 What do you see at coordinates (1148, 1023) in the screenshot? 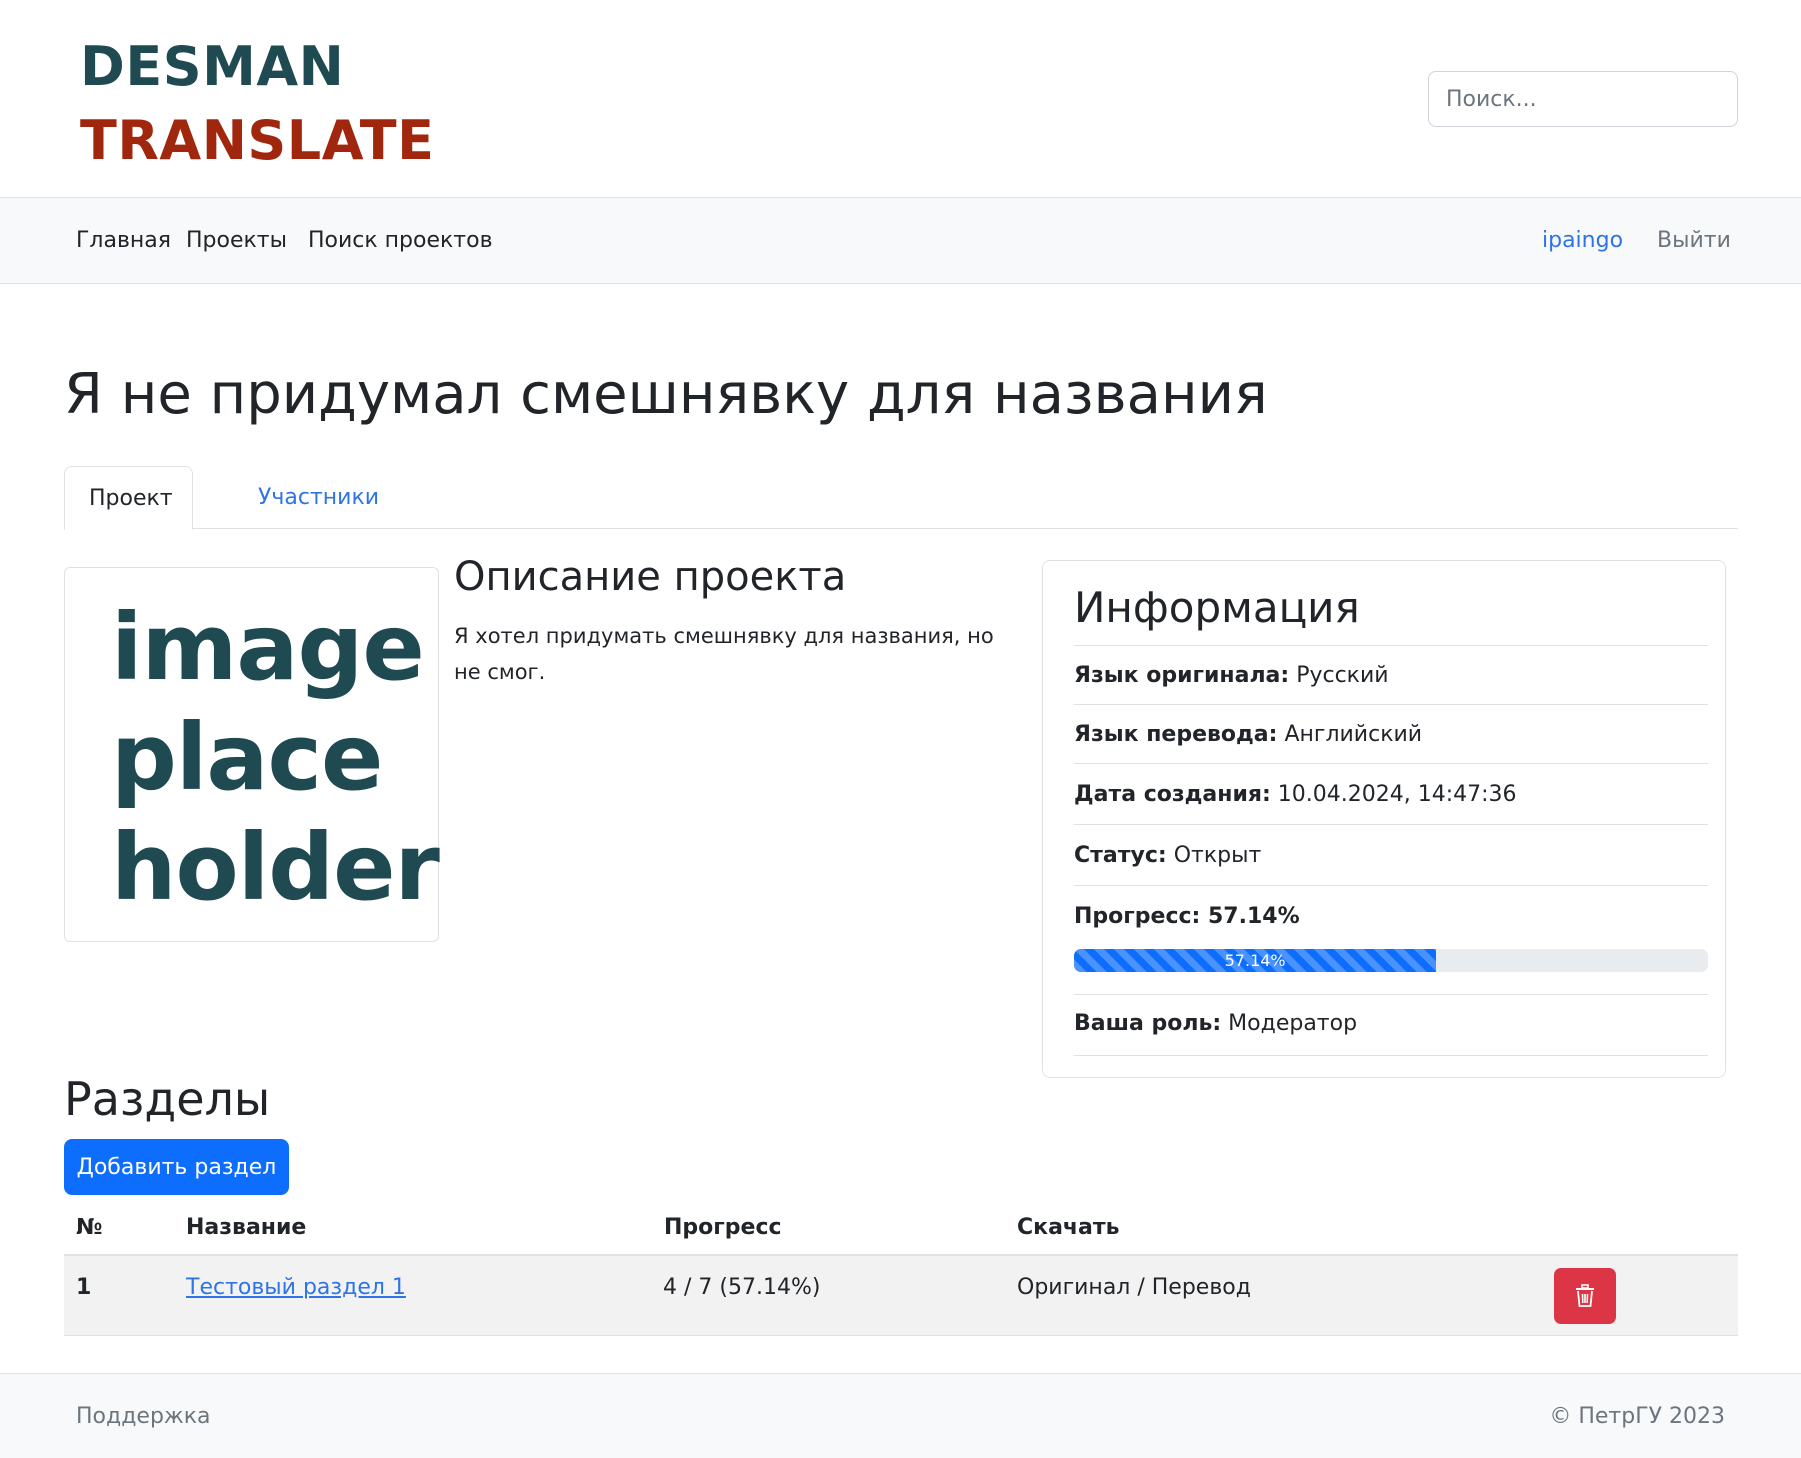
I see `role-label: Ваша роль:` at bounding box center [1148, 1023].